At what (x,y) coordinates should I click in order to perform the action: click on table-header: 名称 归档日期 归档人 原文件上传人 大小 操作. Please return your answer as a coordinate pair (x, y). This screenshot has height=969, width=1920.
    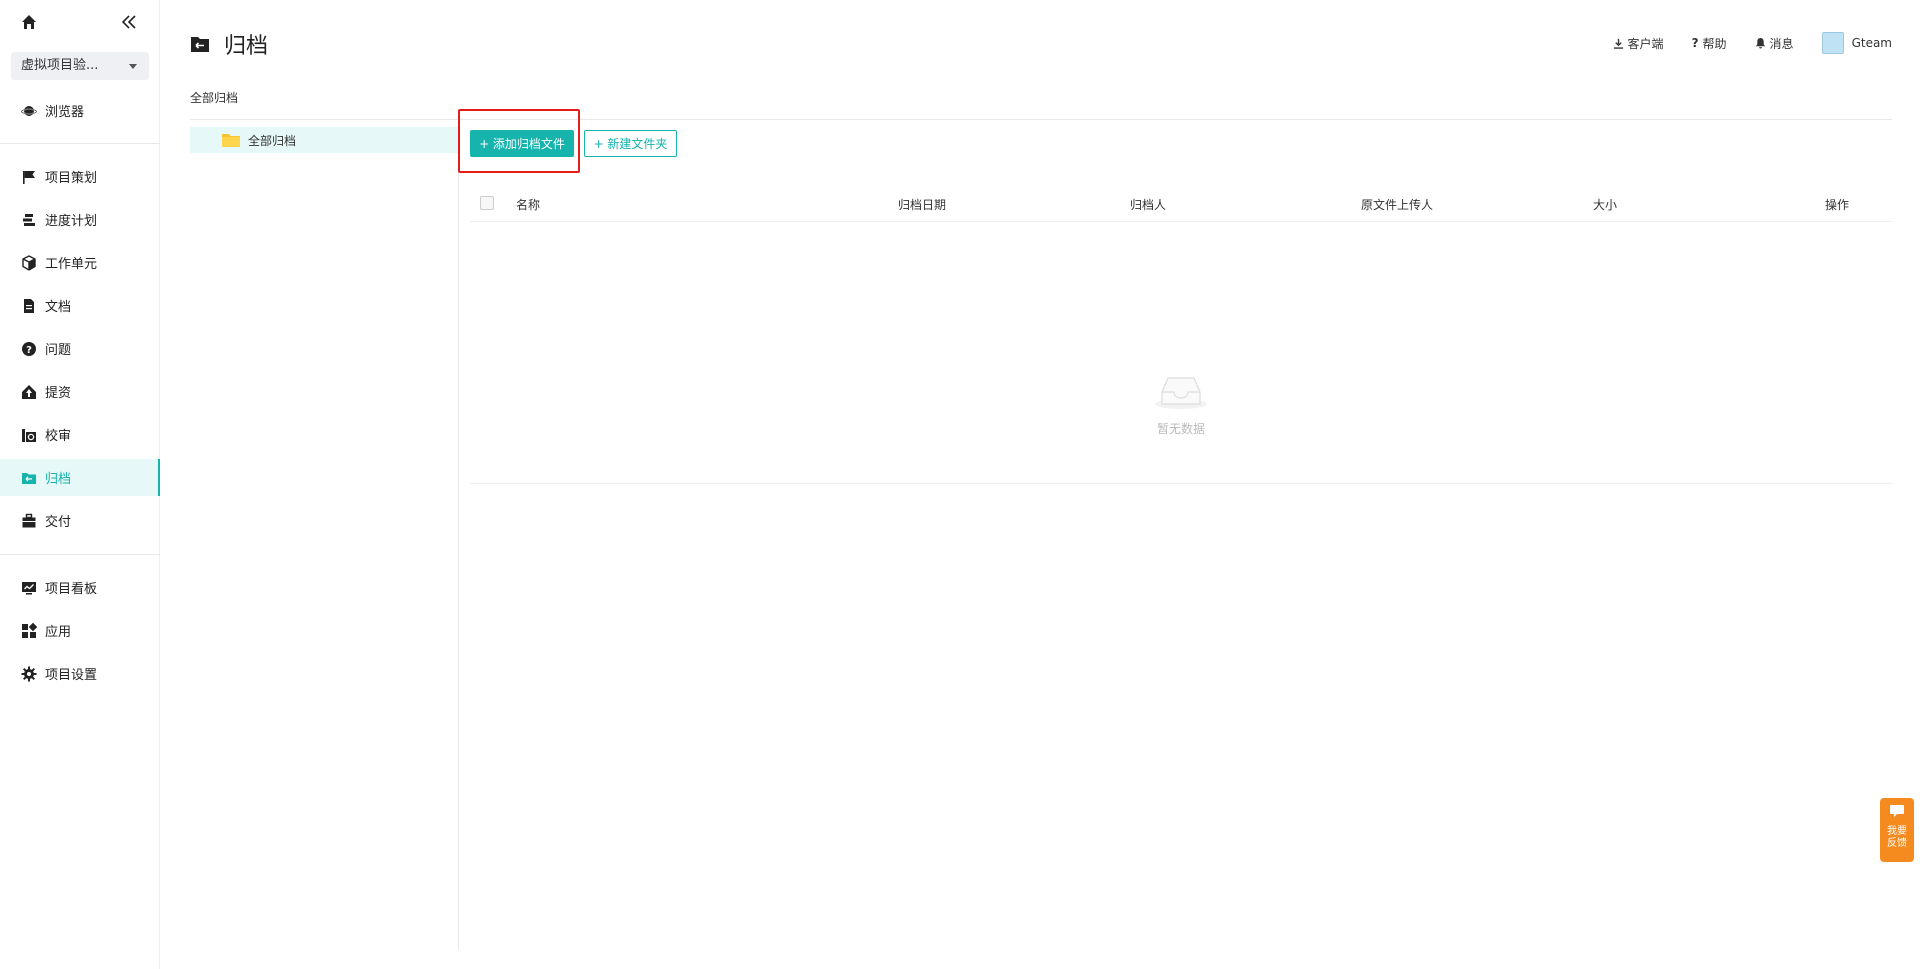
    Looking at the image, I should click on (1181, 203).